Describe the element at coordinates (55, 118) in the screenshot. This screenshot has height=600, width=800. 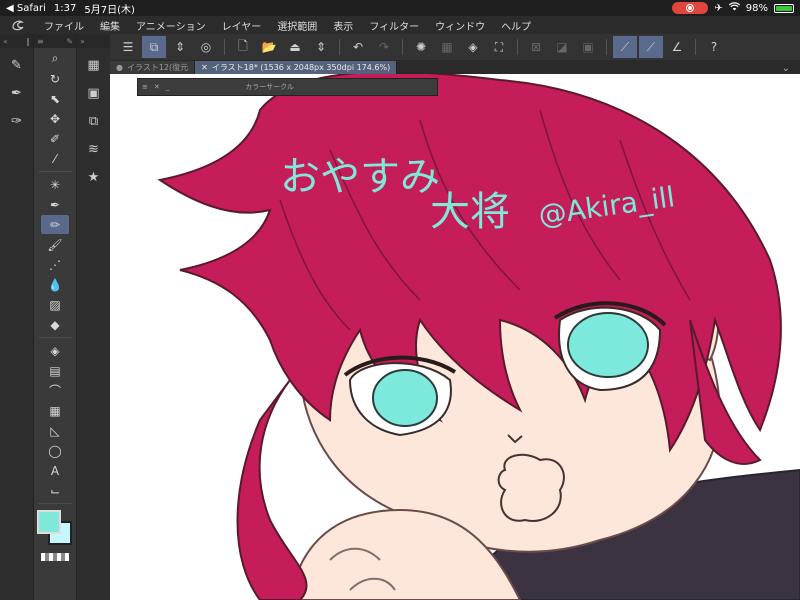
I see `move-tool-icon: ✥` at that location.